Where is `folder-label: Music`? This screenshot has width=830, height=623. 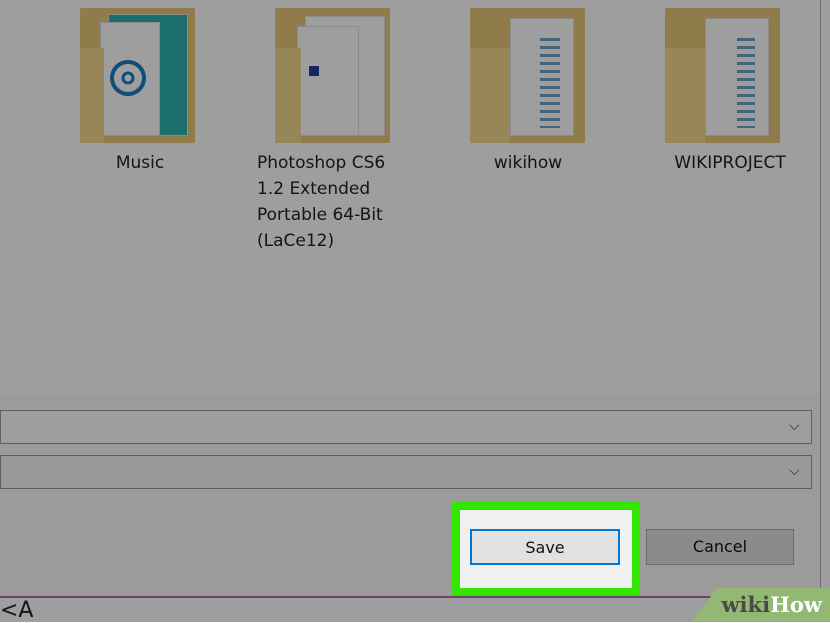 folder-label: Music is located at coordinates (140, 163).